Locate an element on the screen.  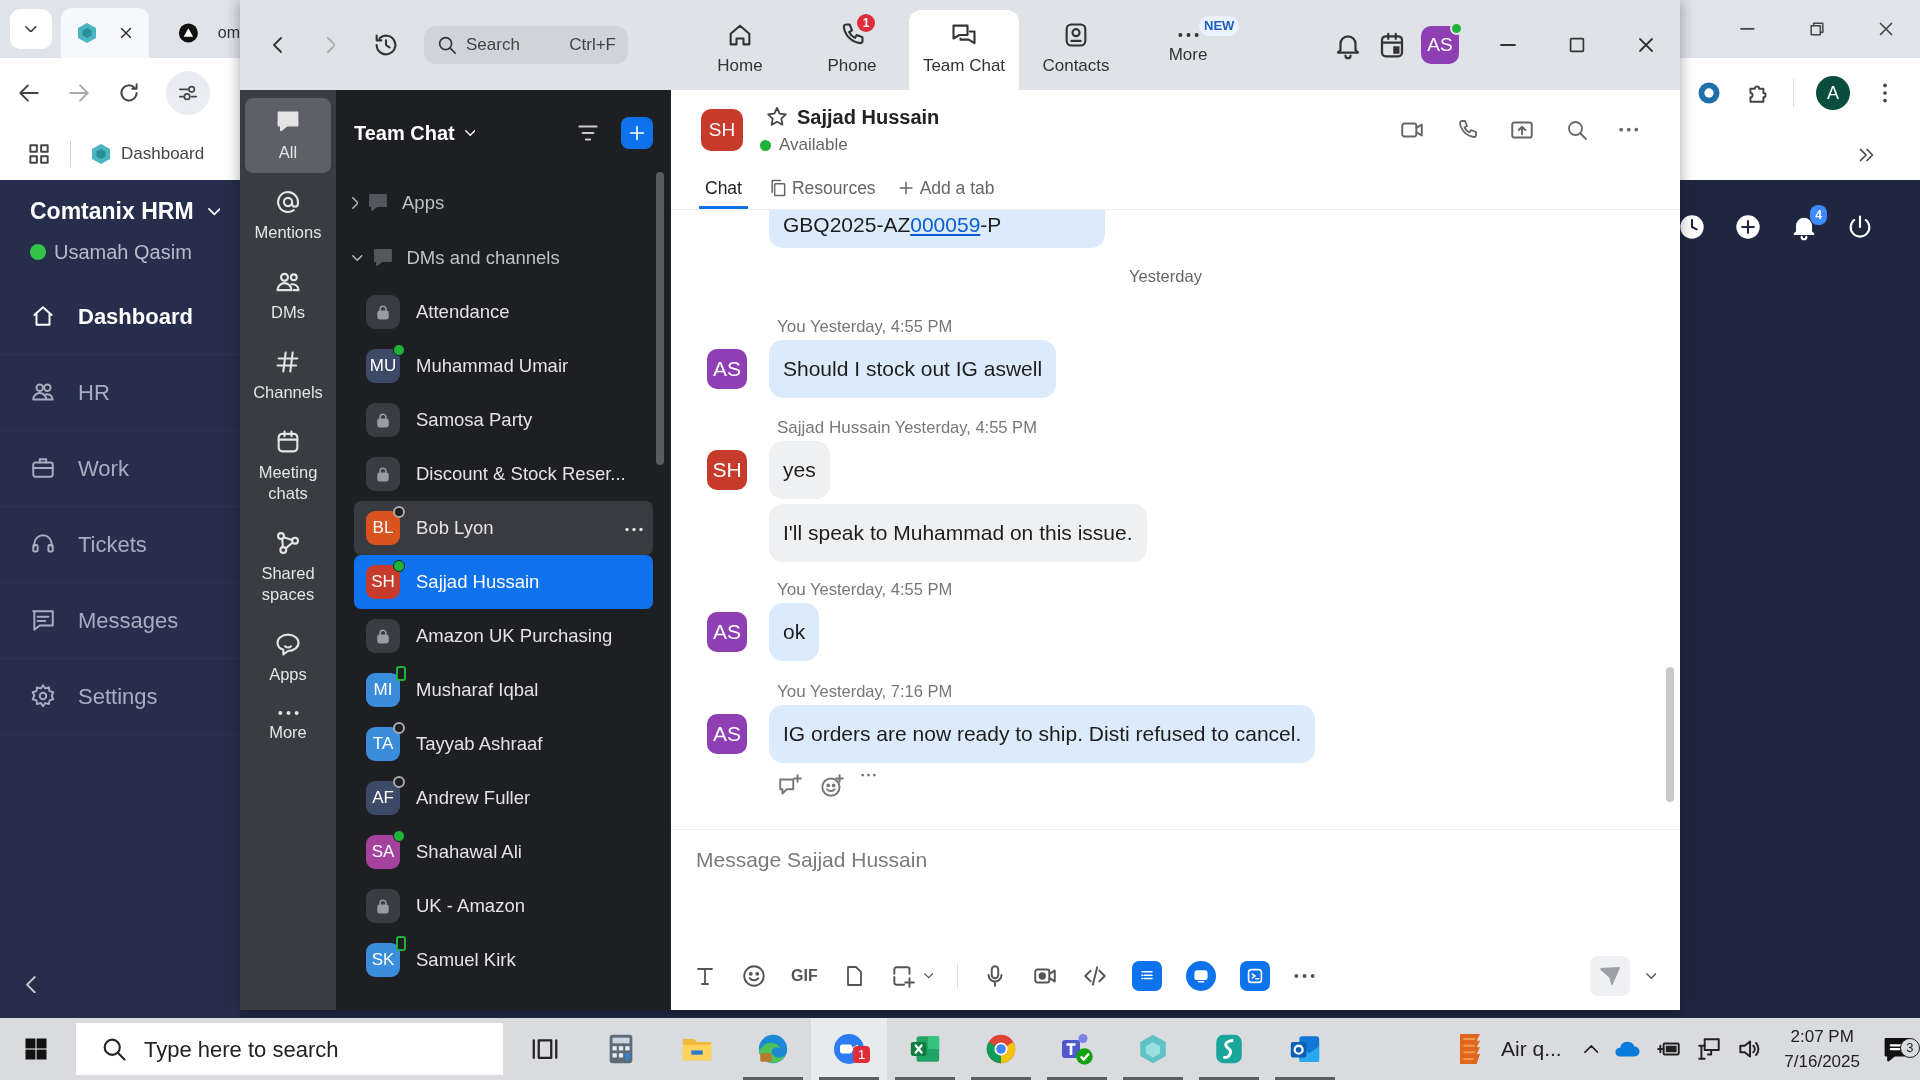
avatar: SH is located at coordinates (727, 469).